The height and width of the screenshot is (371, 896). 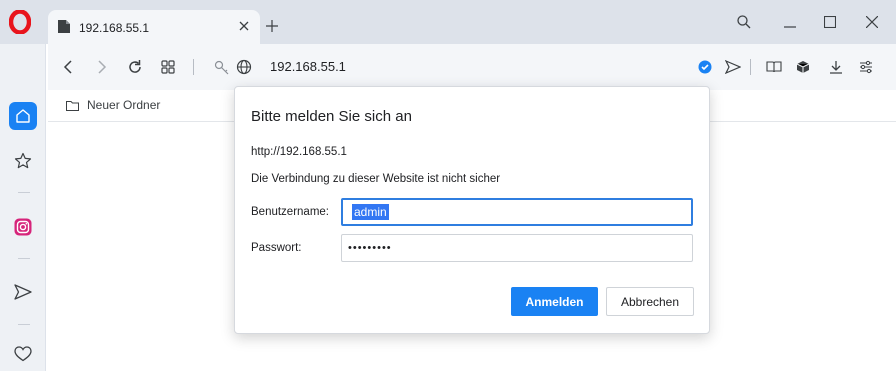 I want to click on password-input: •••••••••, so click(x=517, y=248).